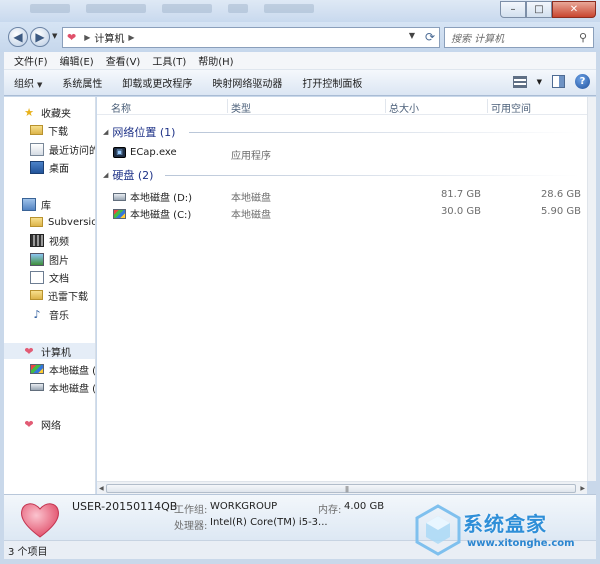  What do you see at coordinates (384, 132) in the screenshot?
I see `group-divider` at bounding box center [384, 132].